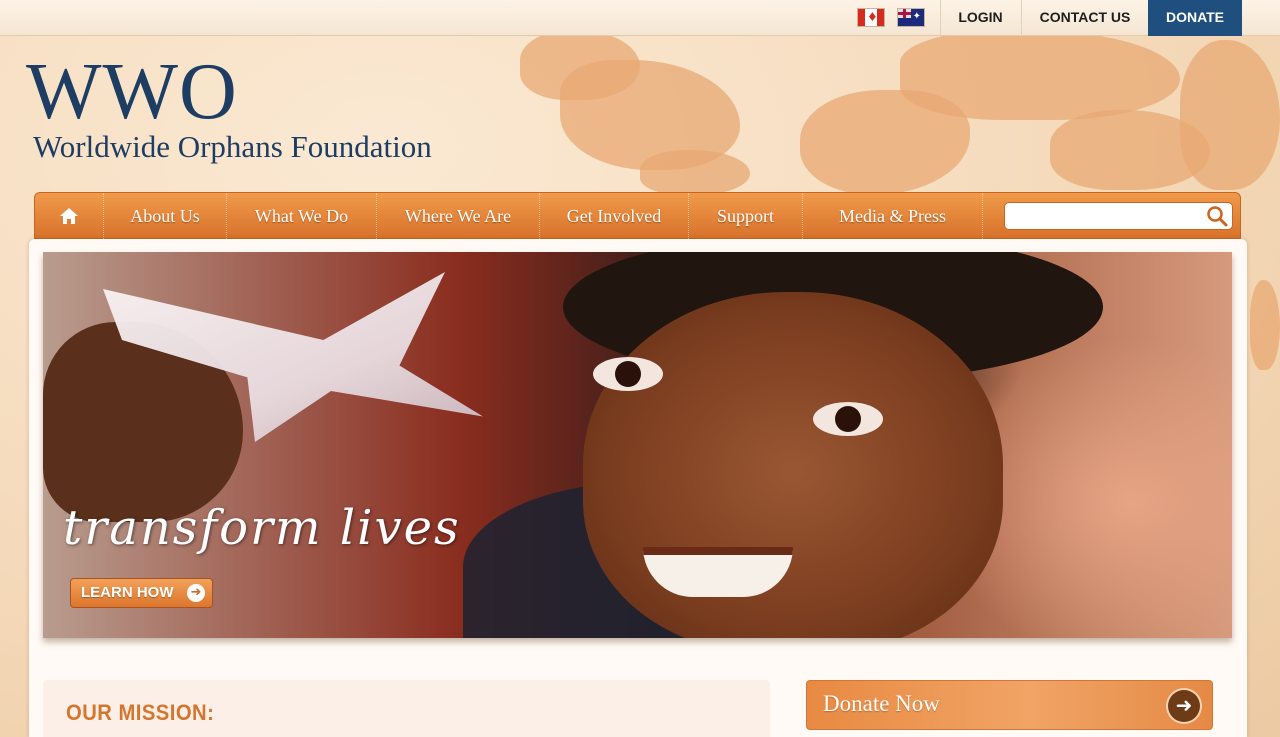 This screenshot has height=737, width=1280. I want to click on nav-get-involved: Get Involved, so click(614, 216).